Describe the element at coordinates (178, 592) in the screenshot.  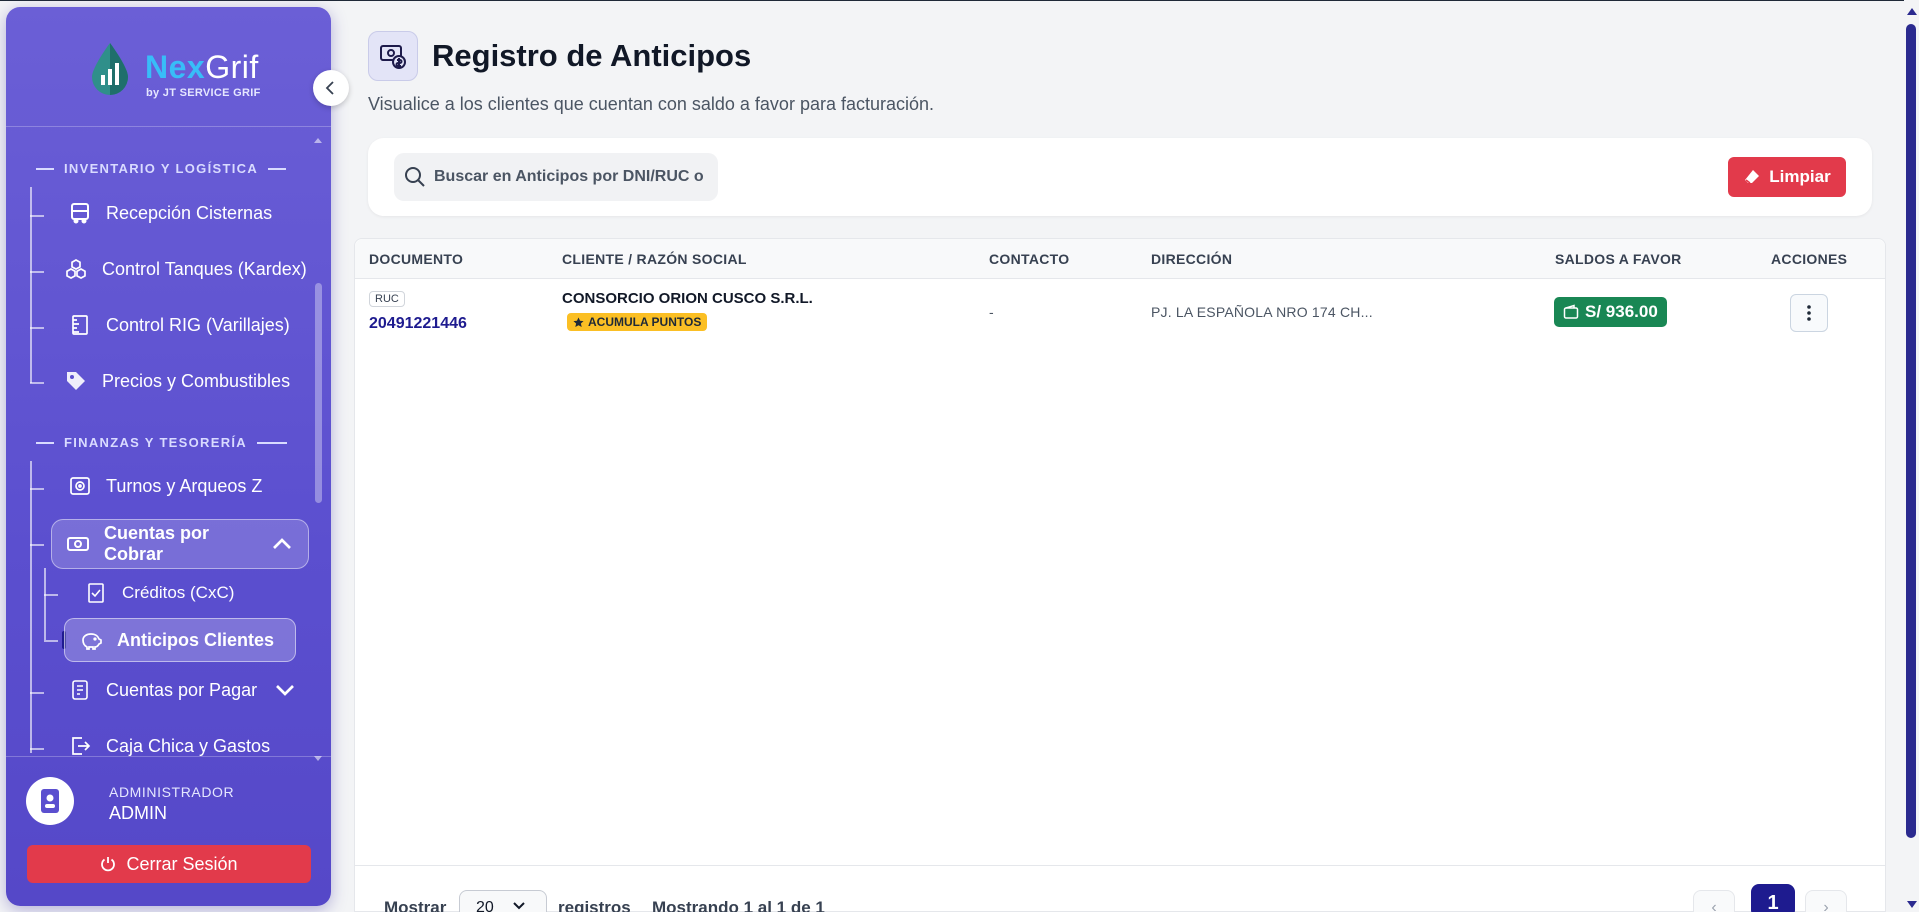
I see `sidebar-item-label: Créditos (CxC)` at that location.